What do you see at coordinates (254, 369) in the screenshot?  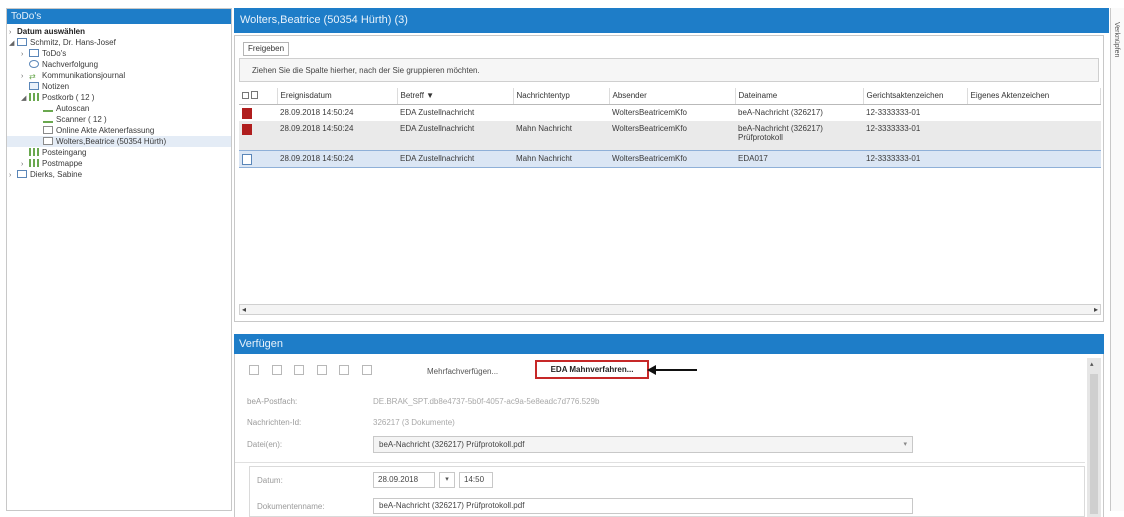 I see `assign-icon` at bounding box center [254, 369].